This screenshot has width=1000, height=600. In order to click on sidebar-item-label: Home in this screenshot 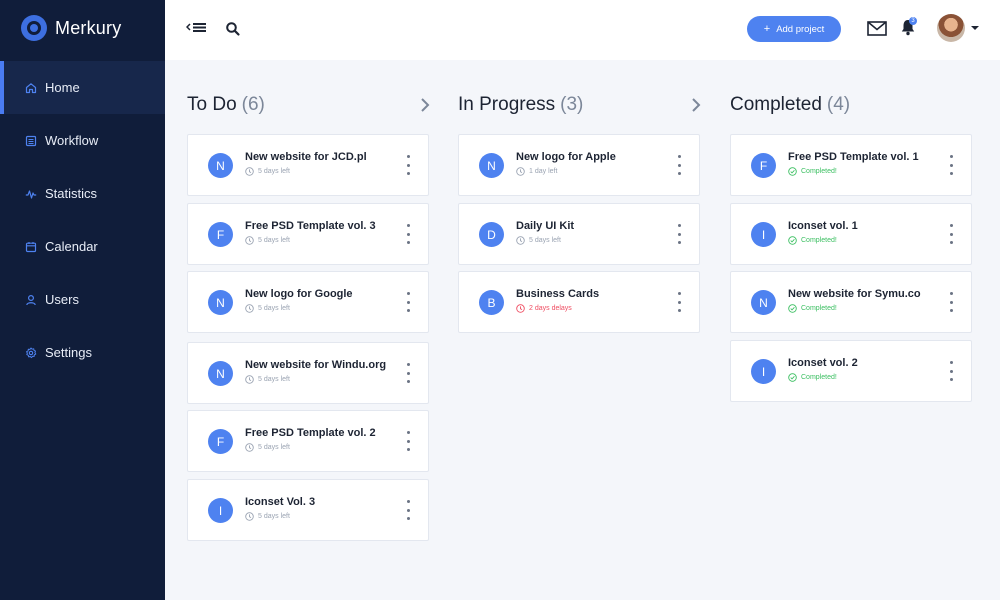, I will do `click(62, 87)`.